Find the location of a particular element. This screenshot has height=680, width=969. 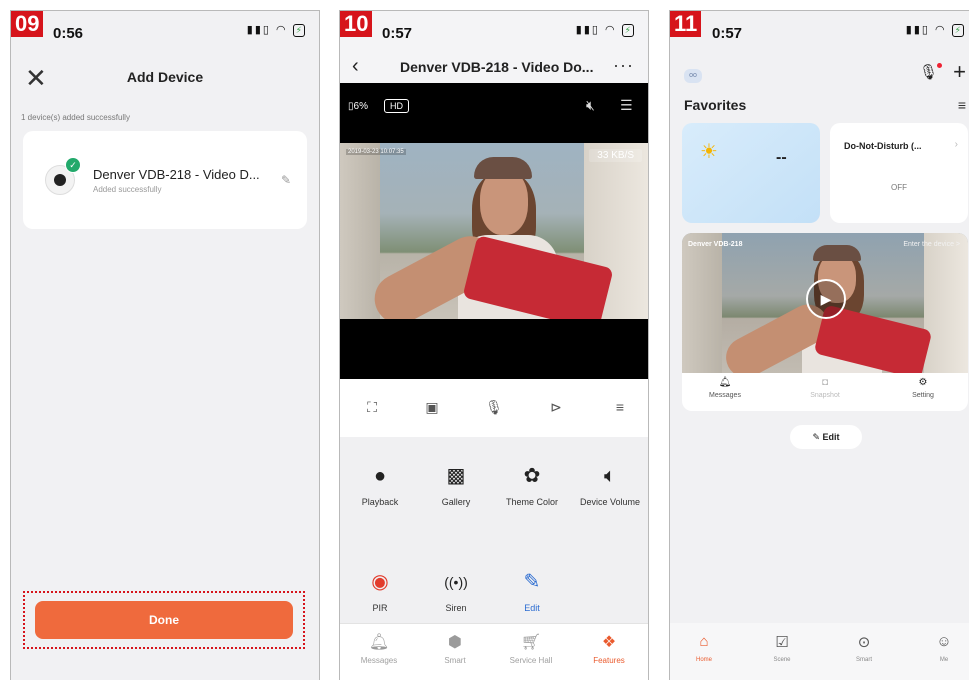

feature-playback: ● Playback is located at coordinates (380, 485).